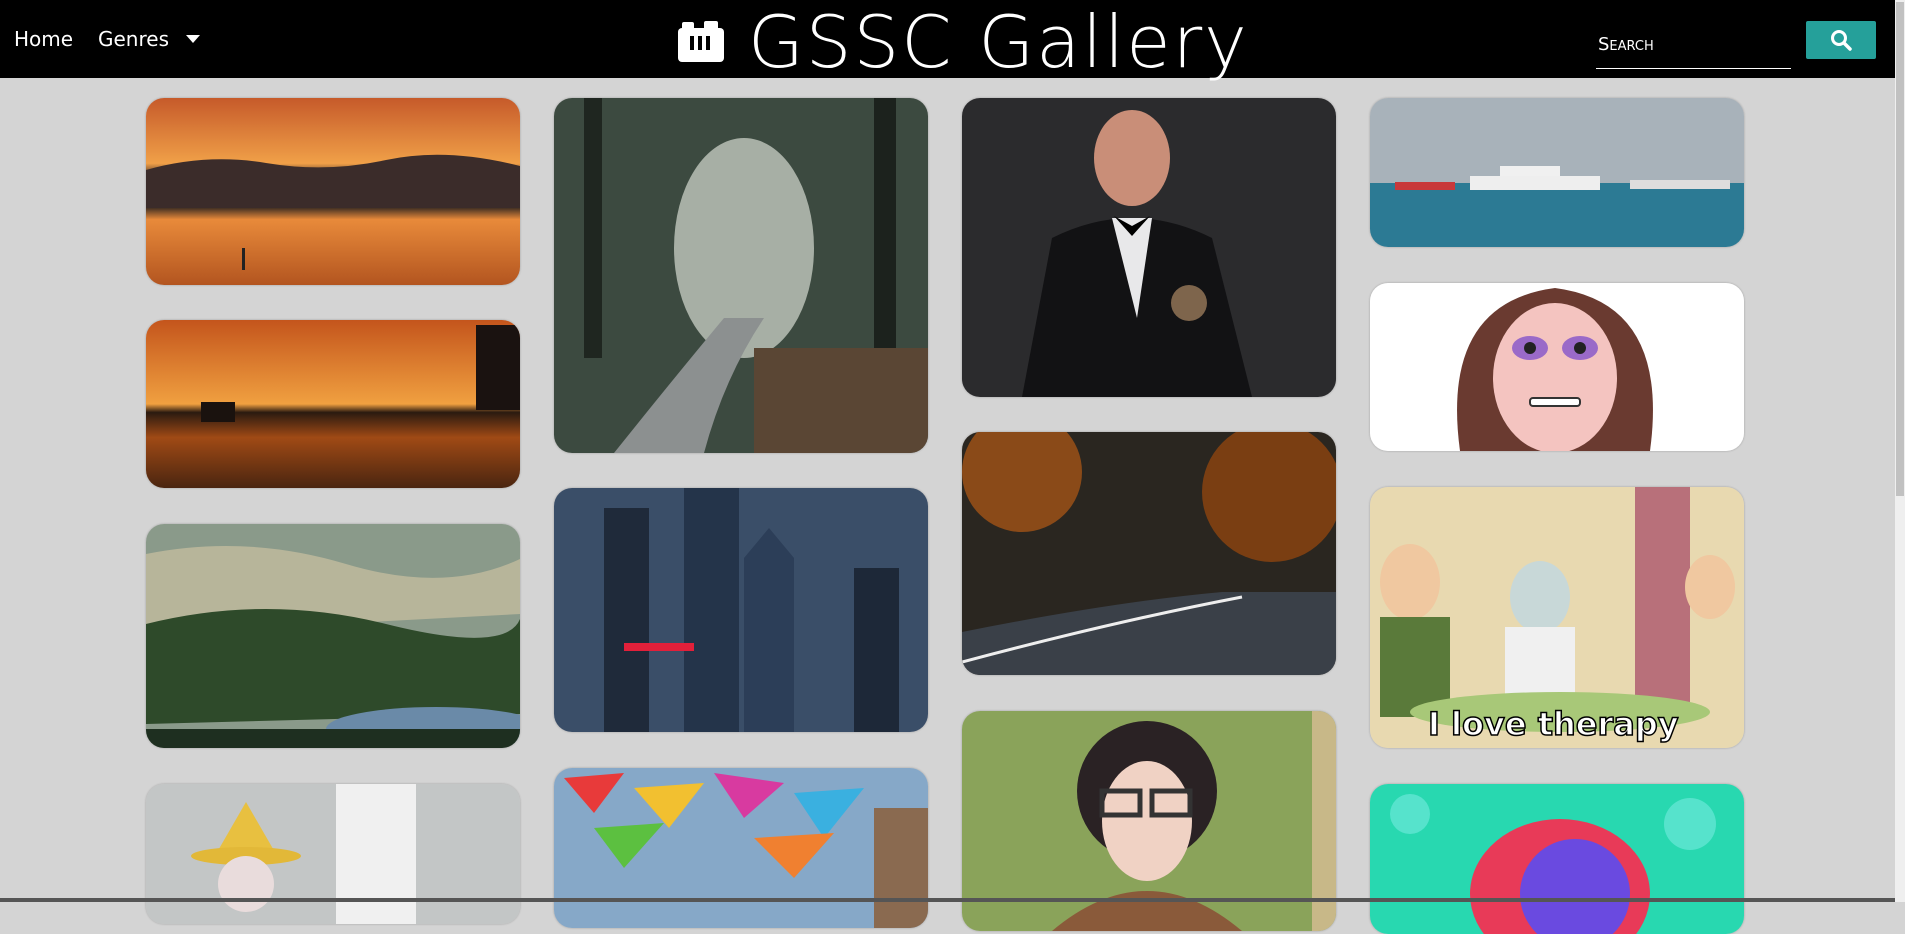 The height and width of the screenshot is (934, 1905). What do you see at coordinates (333, 636) in the screenshot?
I see `gallery-image-forest-lake-aerial` at bounding box center [333, 636].